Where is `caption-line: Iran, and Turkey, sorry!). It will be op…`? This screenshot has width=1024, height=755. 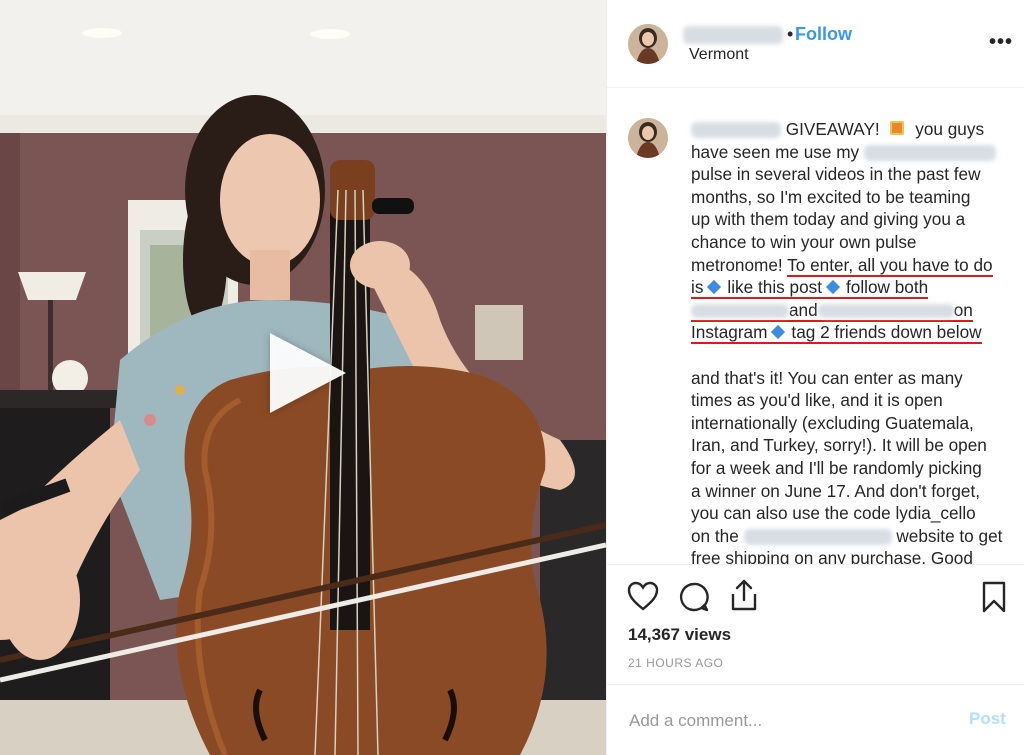 caption-line: Iran, and Turkey, sorry!). It will be op… is located at coordinates (839, 445).